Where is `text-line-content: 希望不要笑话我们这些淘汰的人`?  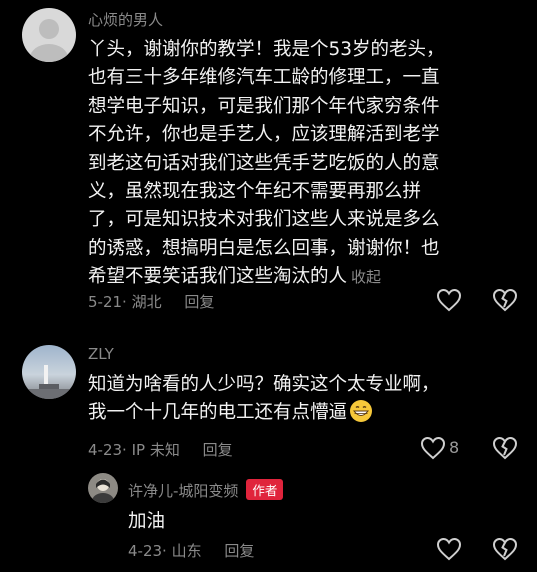
text-line-content: 希望不要笑话我们这些淘汰的人 is located at coordinates (218, 277).